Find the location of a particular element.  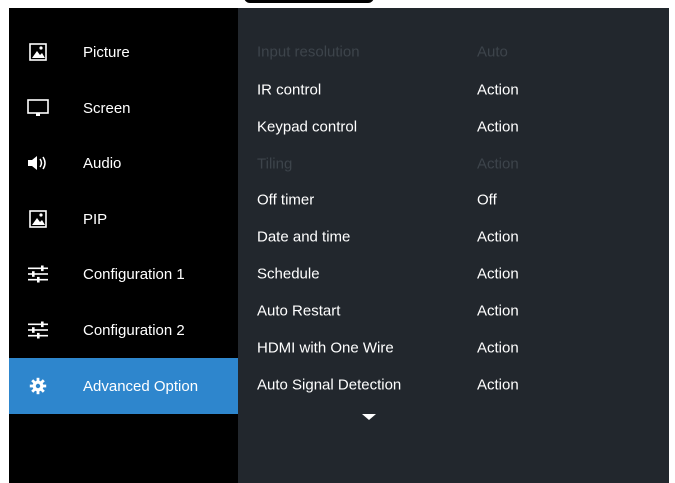

sidebar-item-audio: Audio is located at coordinates (123, 163).